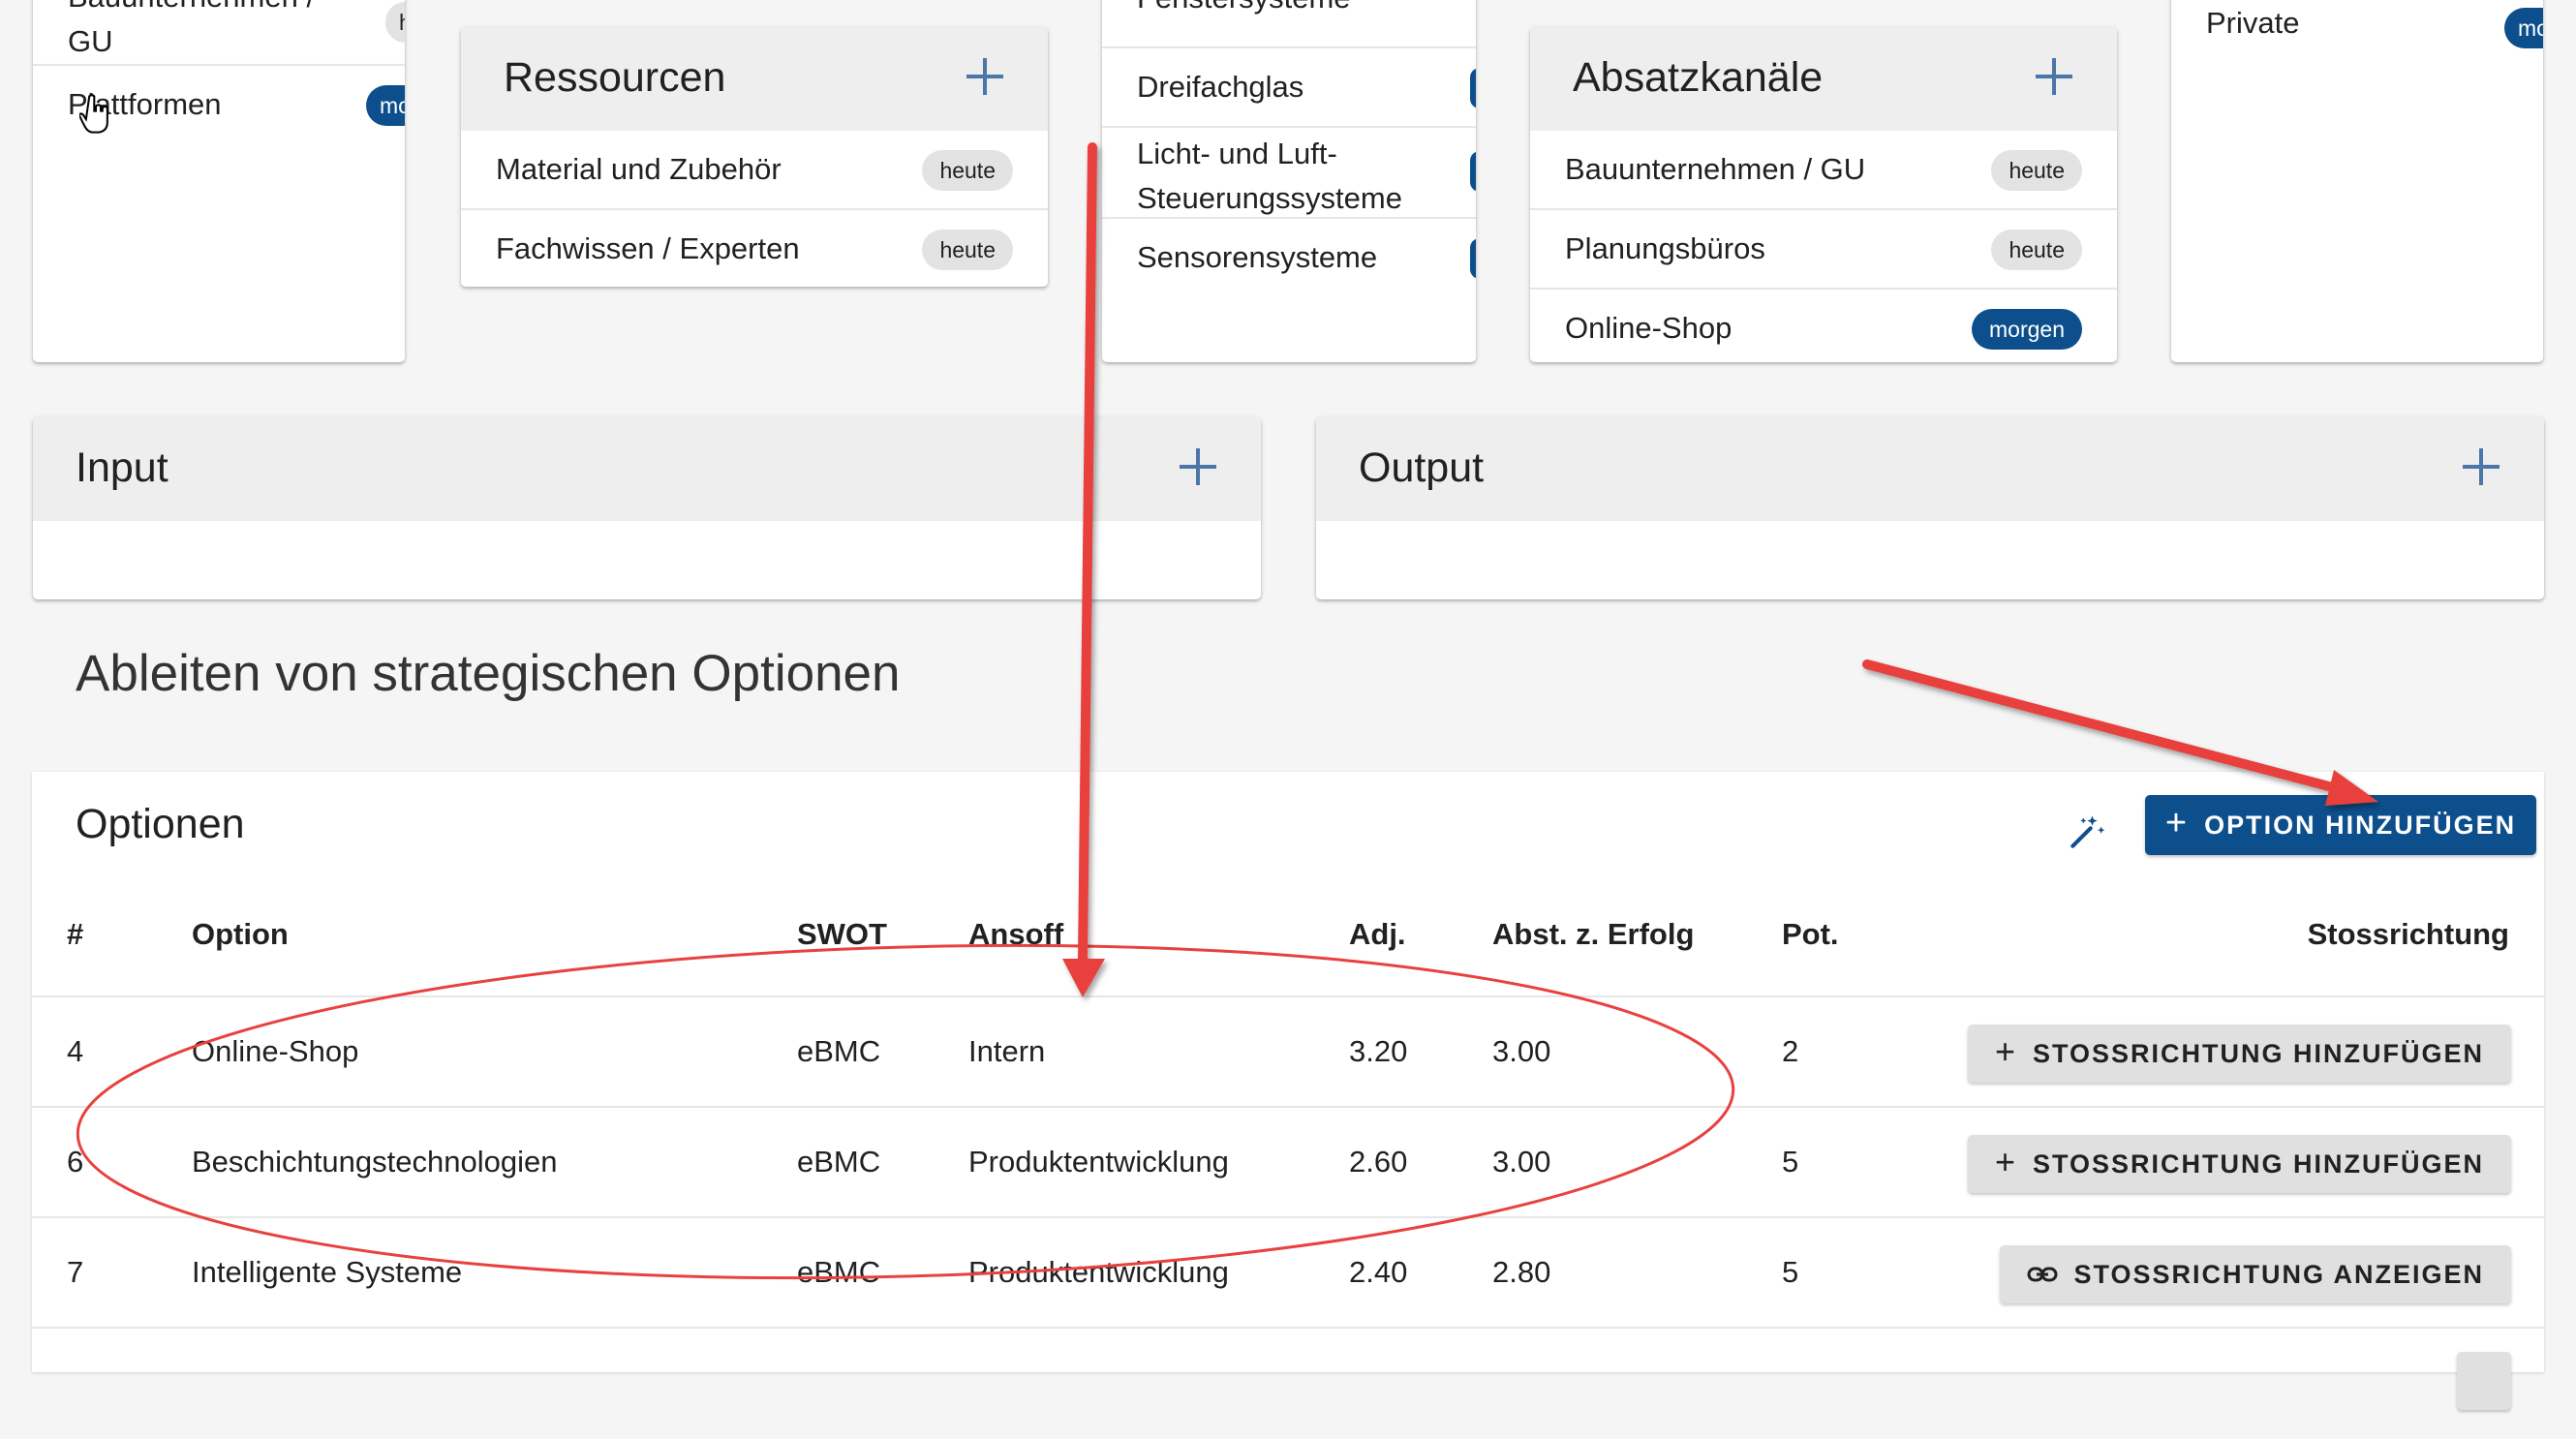  What do you see at coordinates (1649, 328) in the screenshot?
I see `item-label: Online-Shop` at bounding box center [1649, 328].